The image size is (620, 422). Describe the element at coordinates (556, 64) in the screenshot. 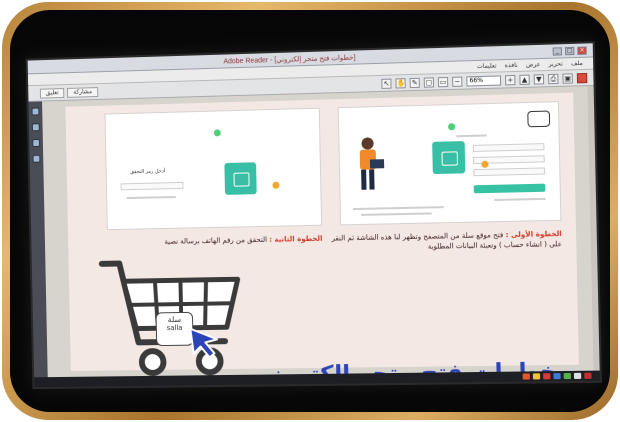

I see `menu-item-edit: تحرير` at that location.